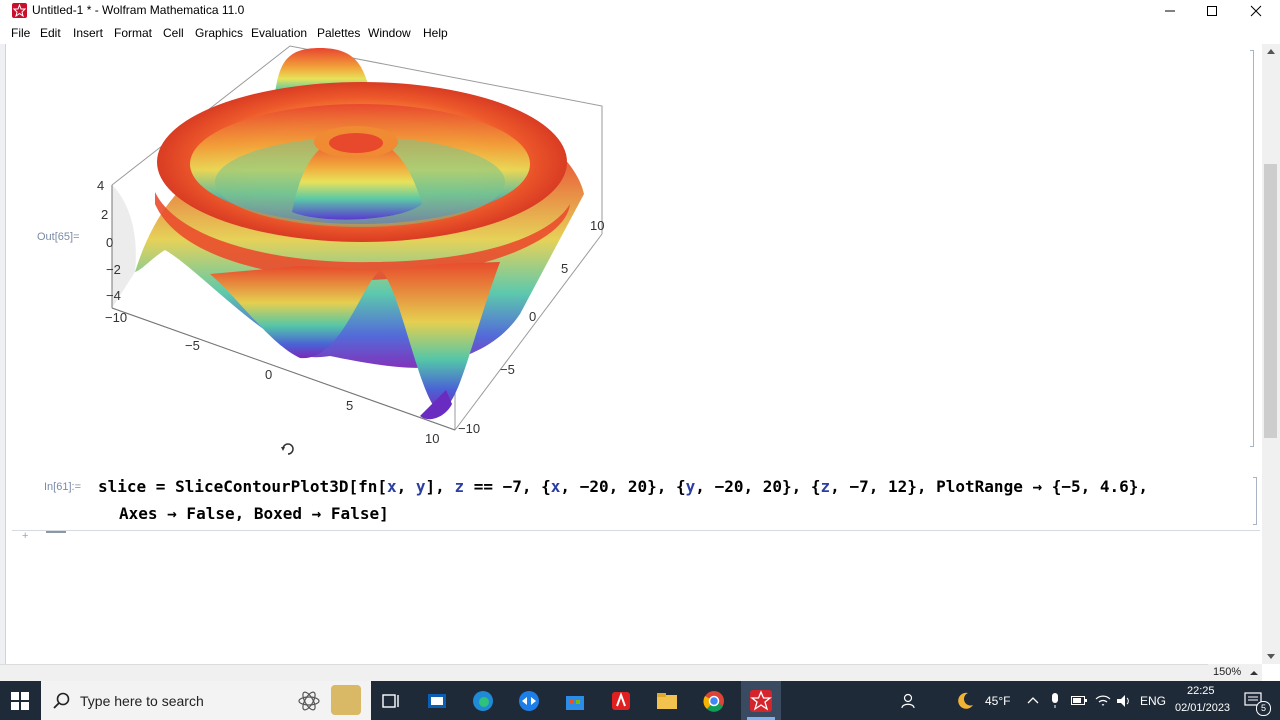 The image size is (1280, 720). What do you see at coordinates (116, 317) in the screenshot?
I see `x-tick-label: −10` at bounding box center [116, 317].